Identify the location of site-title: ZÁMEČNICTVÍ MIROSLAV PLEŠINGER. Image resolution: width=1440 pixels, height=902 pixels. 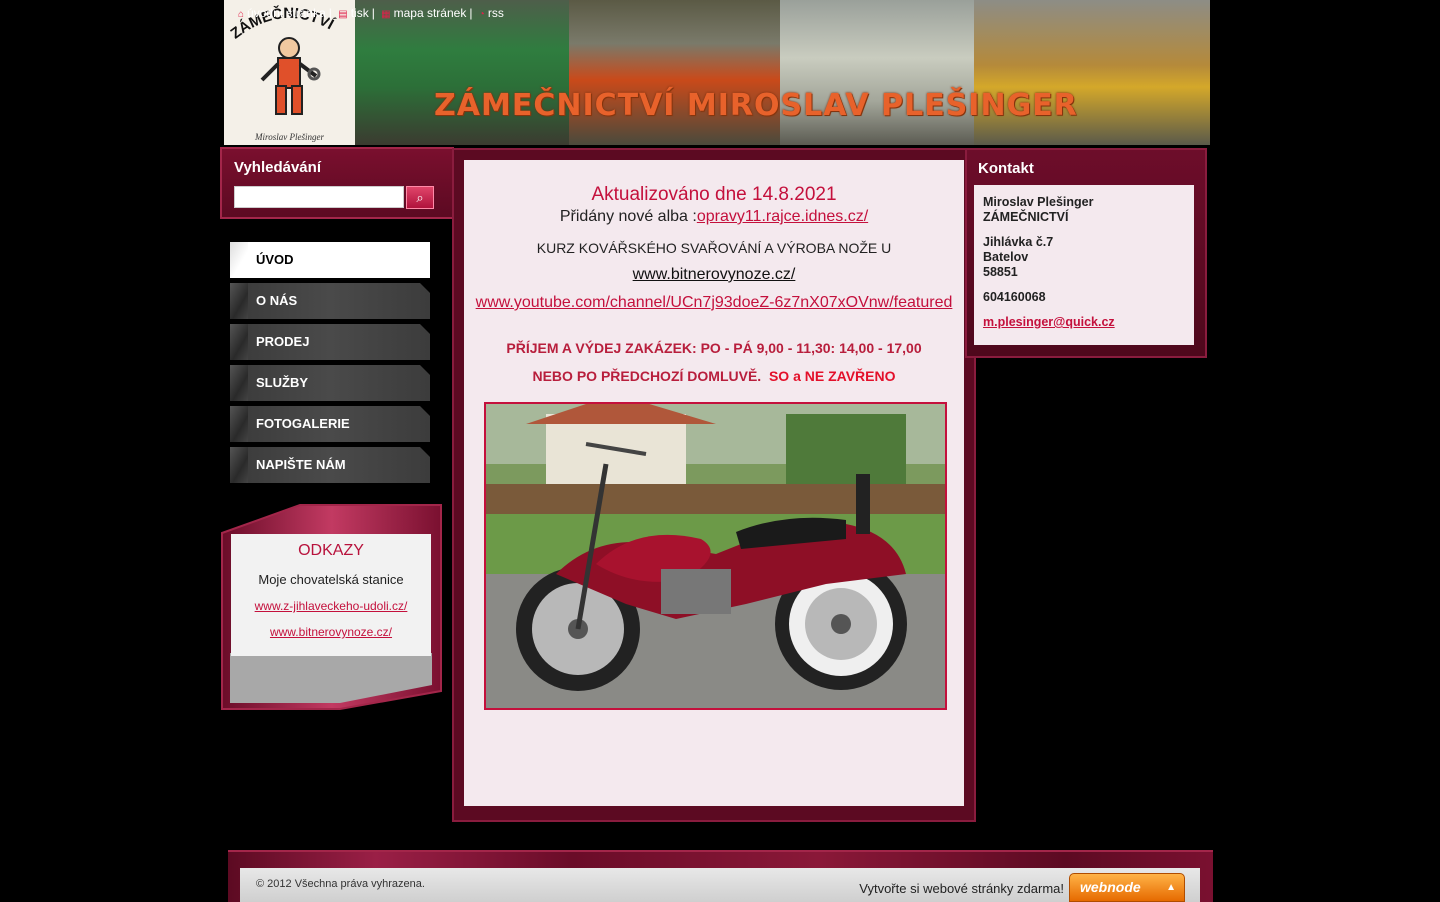
(756, 105).